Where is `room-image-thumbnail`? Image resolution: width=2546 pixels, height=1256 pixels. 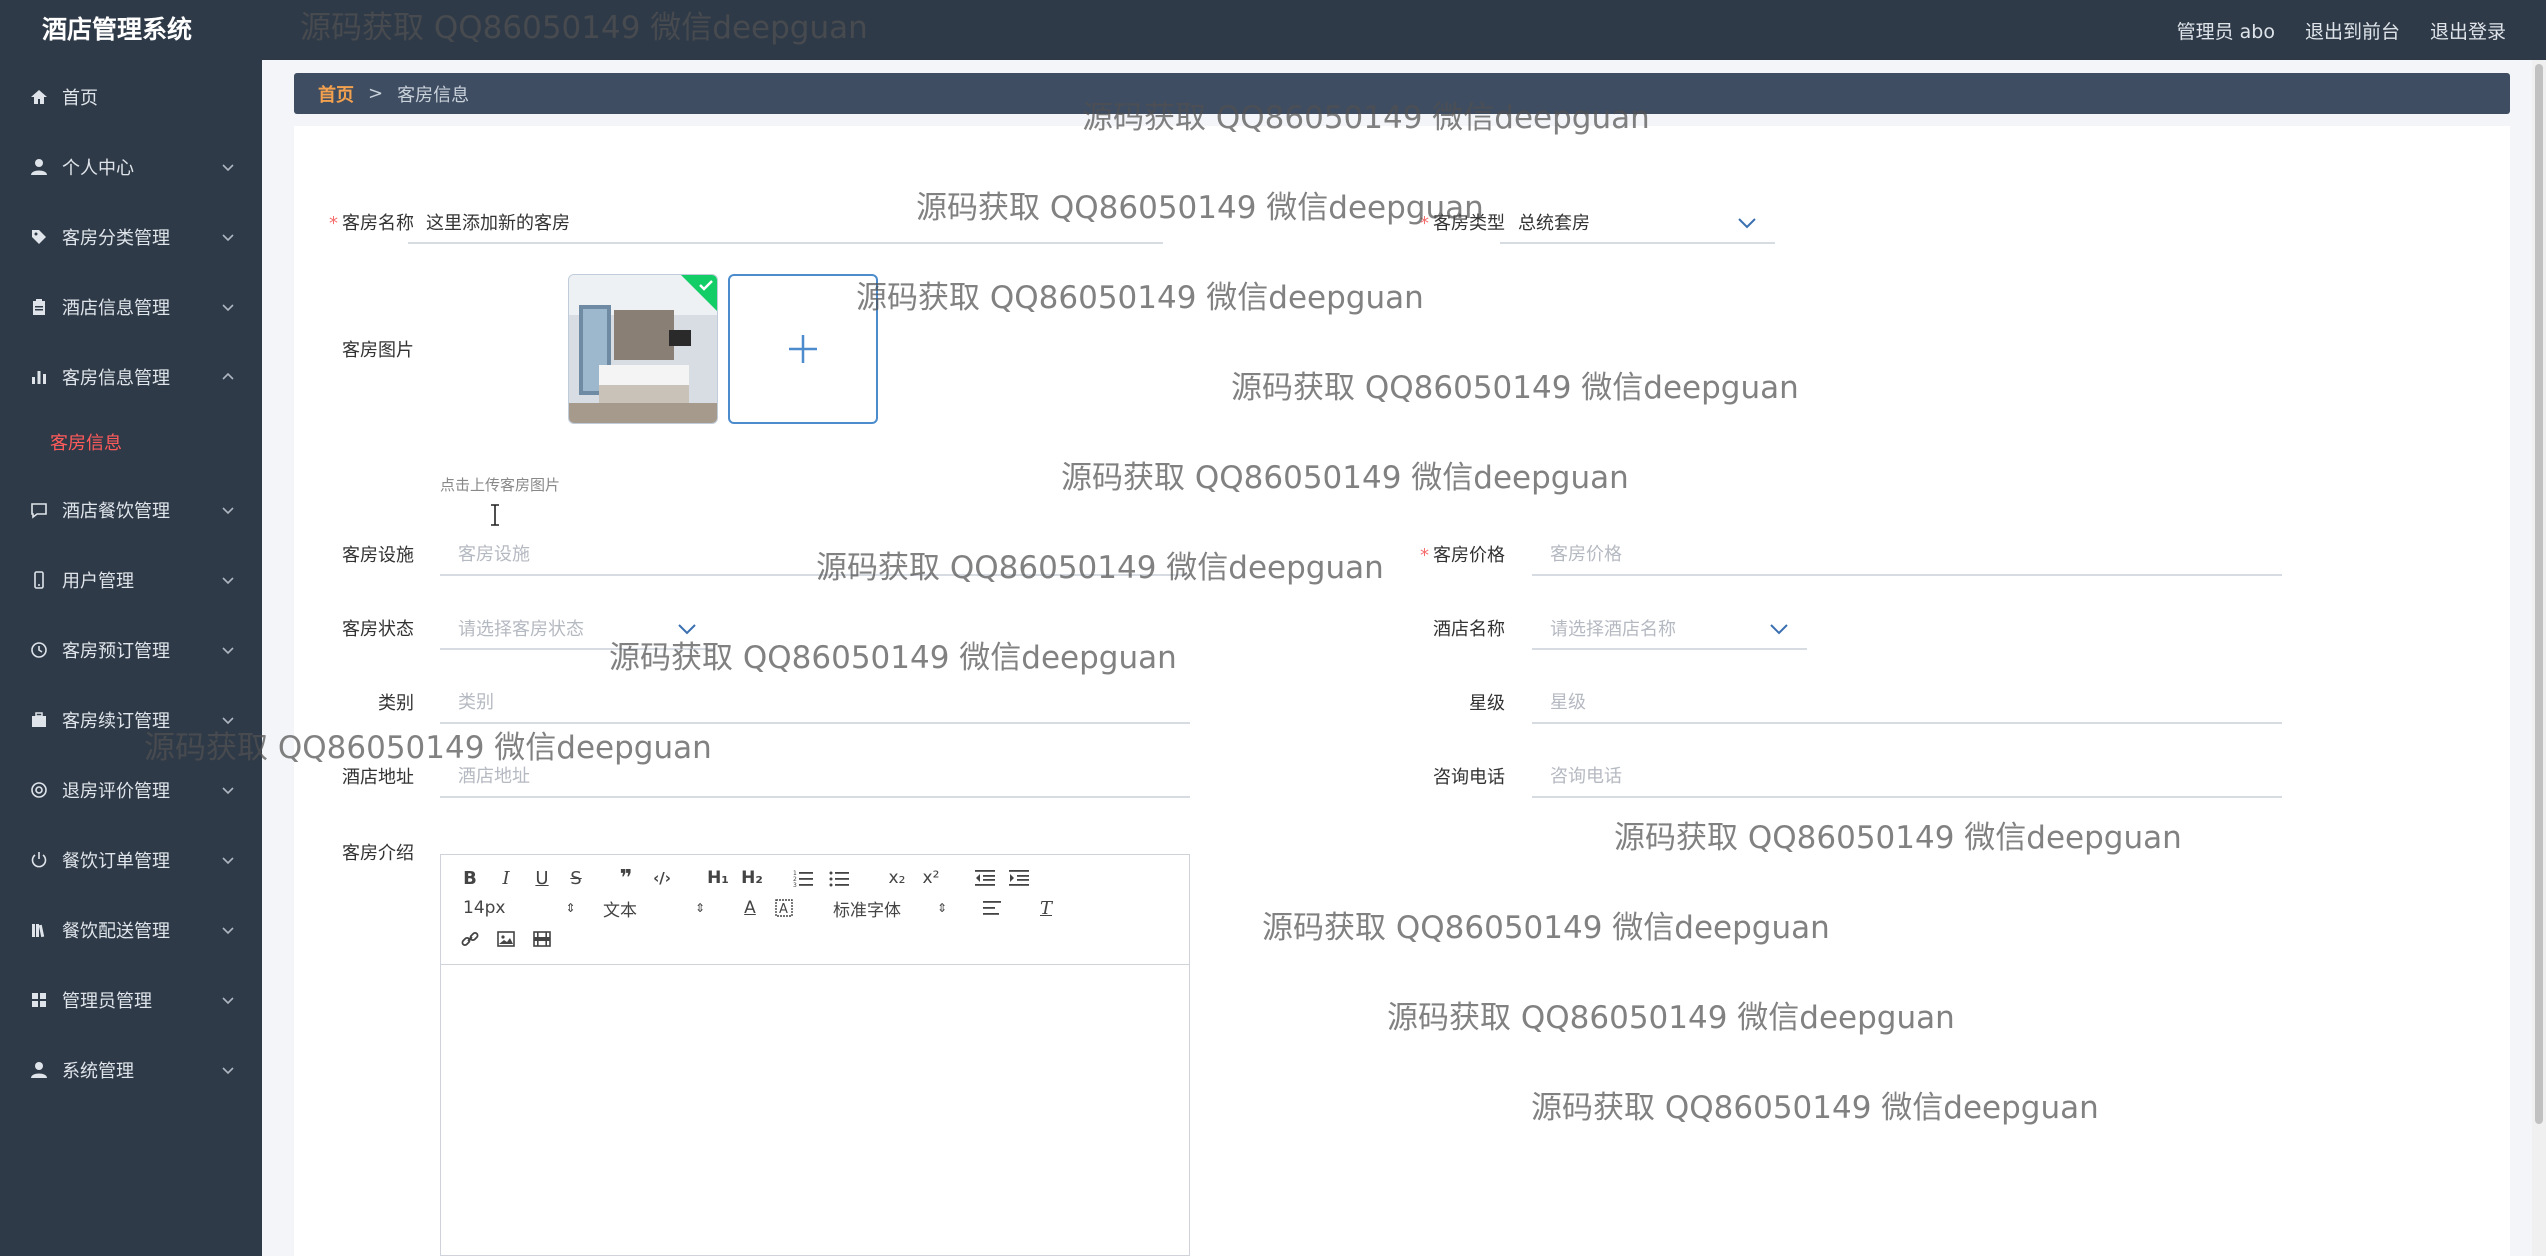 room-image-thumbnail is located at coordinates (643, 349).